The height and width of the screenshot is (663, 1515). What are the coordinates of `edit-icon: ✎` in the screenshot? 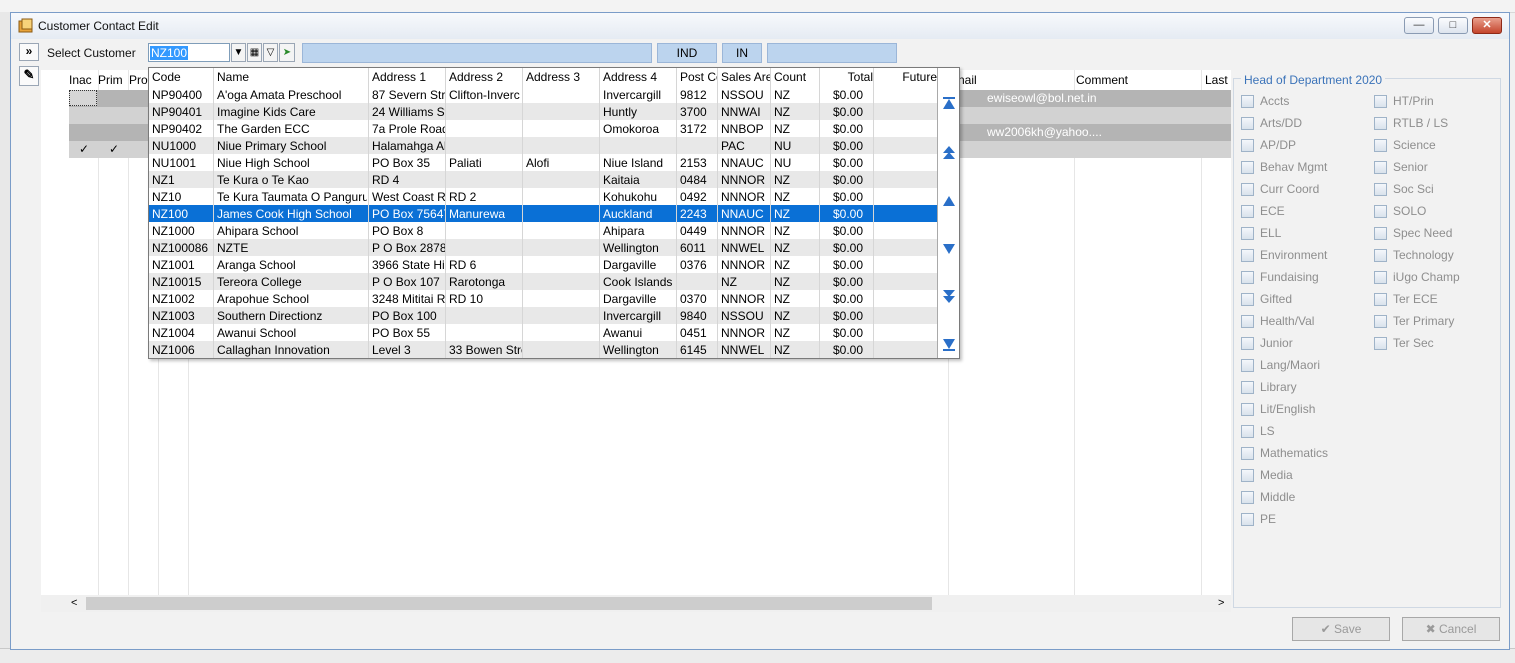 It's located at (29, 76).